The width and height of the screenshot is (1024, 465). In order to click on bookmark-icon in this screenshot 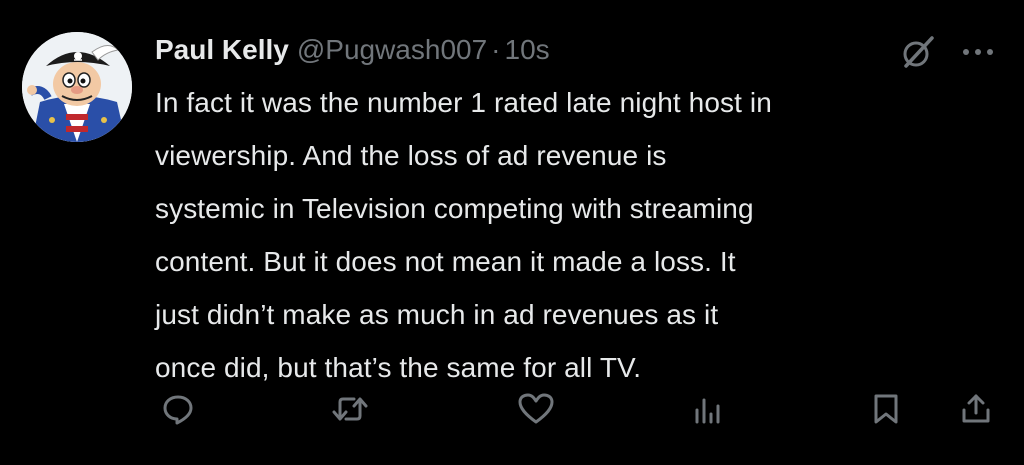, I will do `click(886, 409)`.